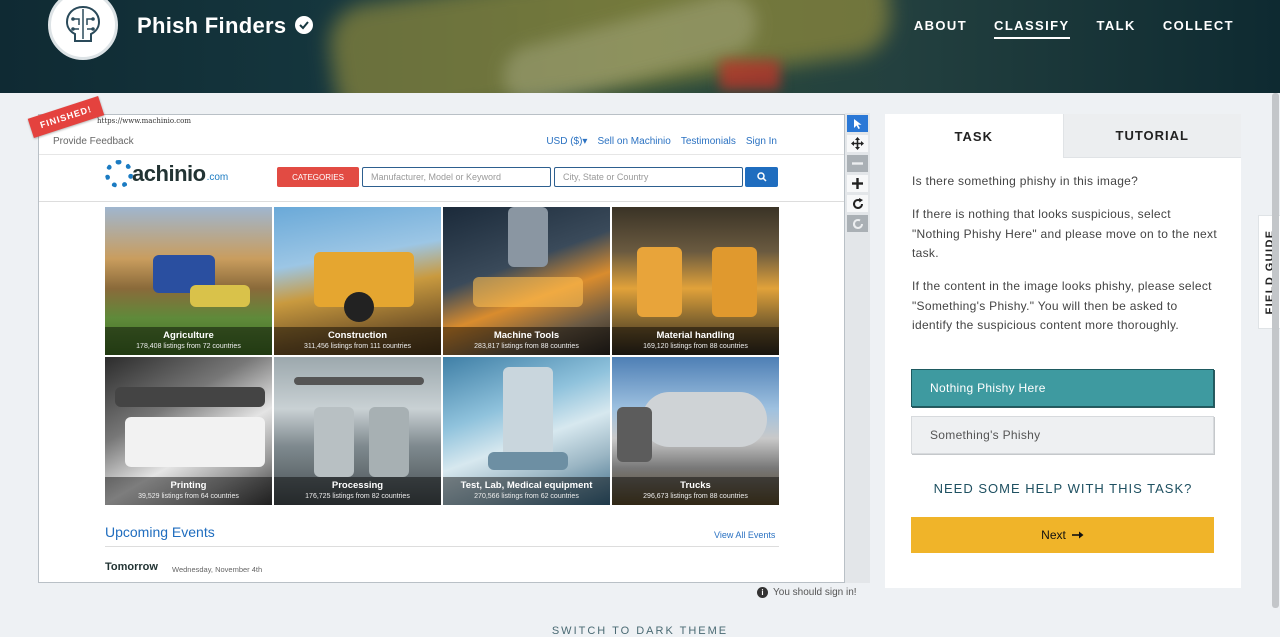  Describe the element at coordinates (708, 141) in the screenshot. I see `testimonials-link: Testimonials` at that location.